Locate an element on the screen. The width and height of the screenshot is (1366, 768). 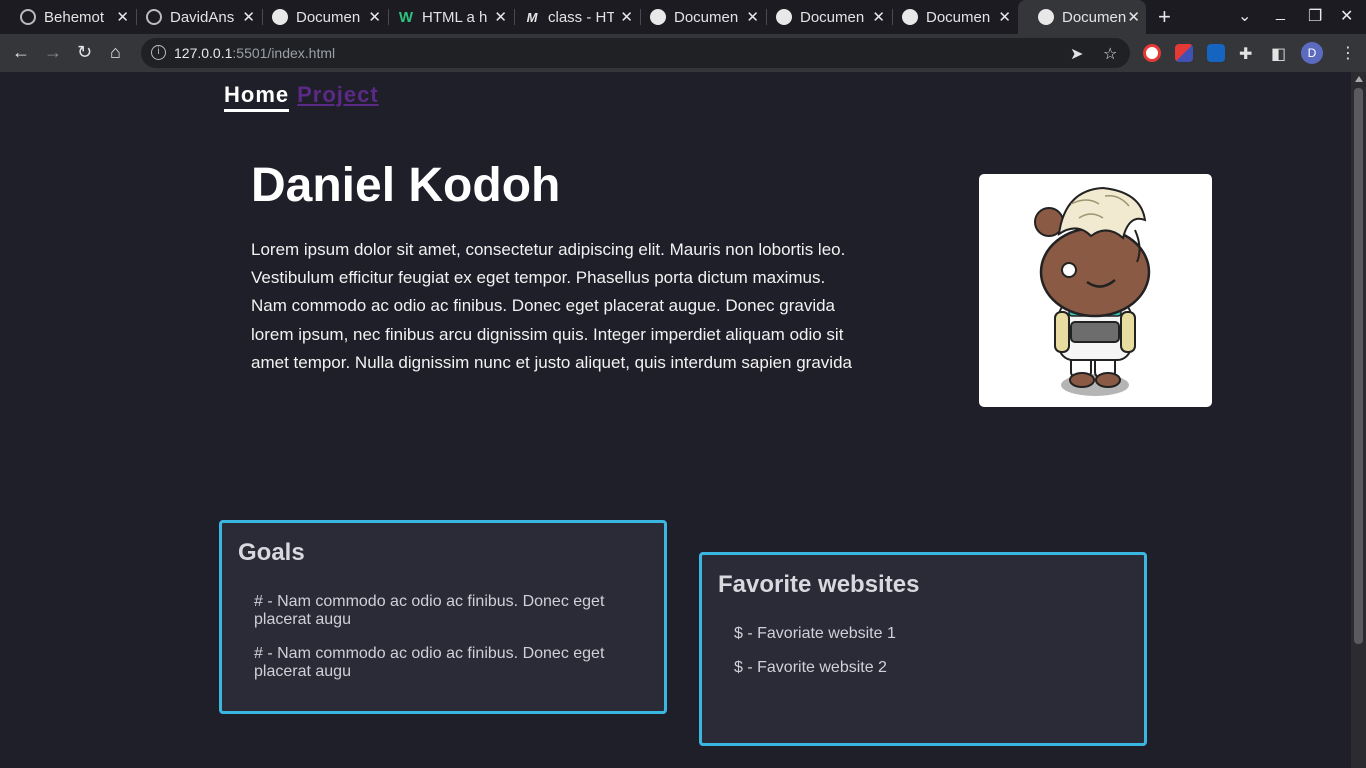
tab-document-active: Documen ✕ is located at coordinates (1082, 17).